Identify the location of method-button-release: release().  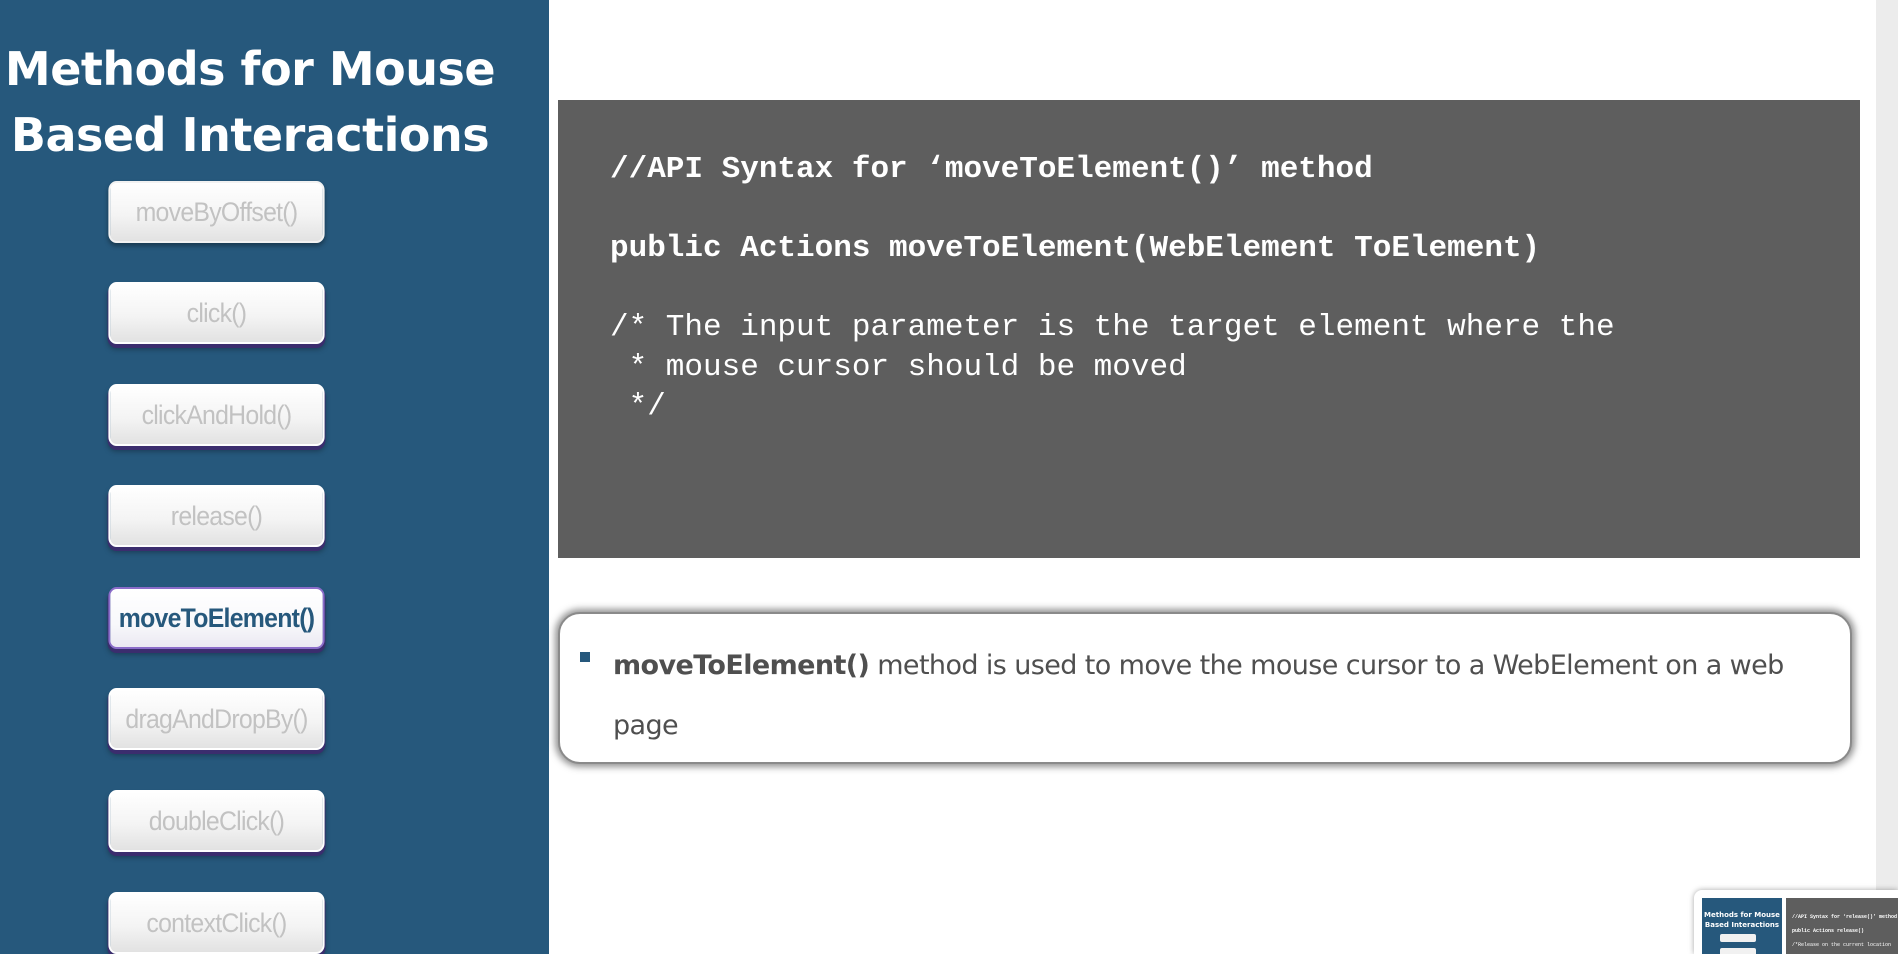
(216, 516).